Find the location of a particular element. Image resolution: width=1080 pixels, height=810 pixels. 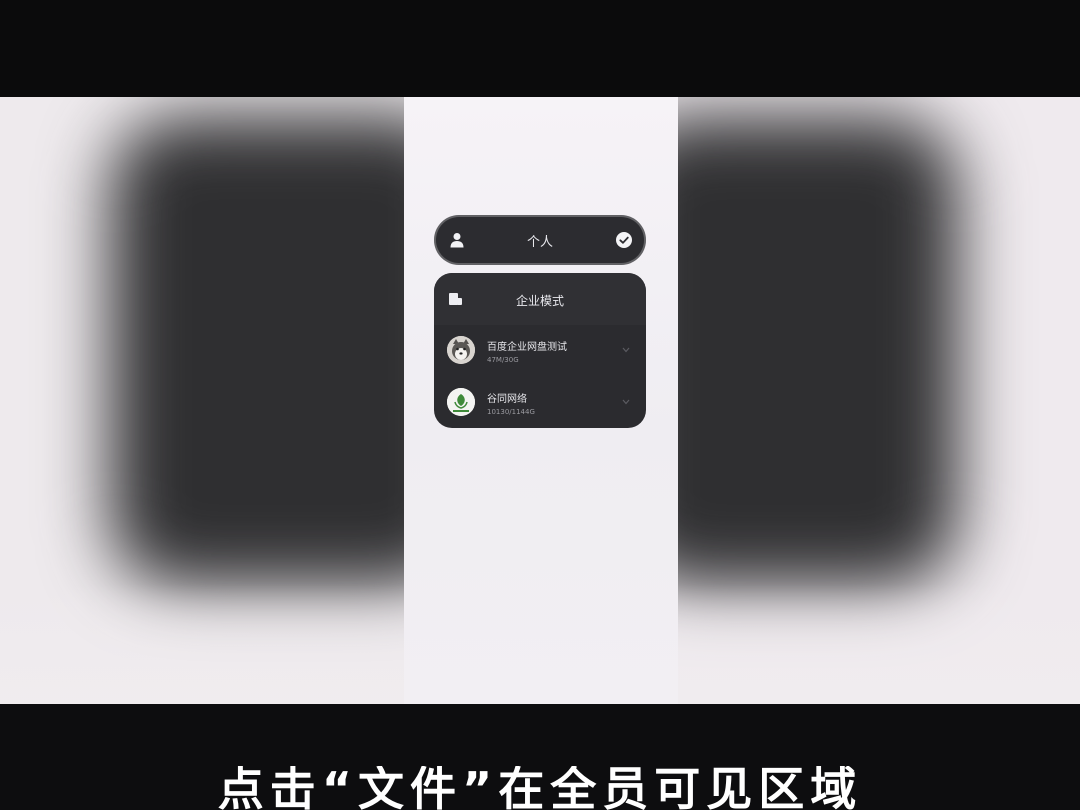

check-circle-icon is located at coordinates (624, 240).